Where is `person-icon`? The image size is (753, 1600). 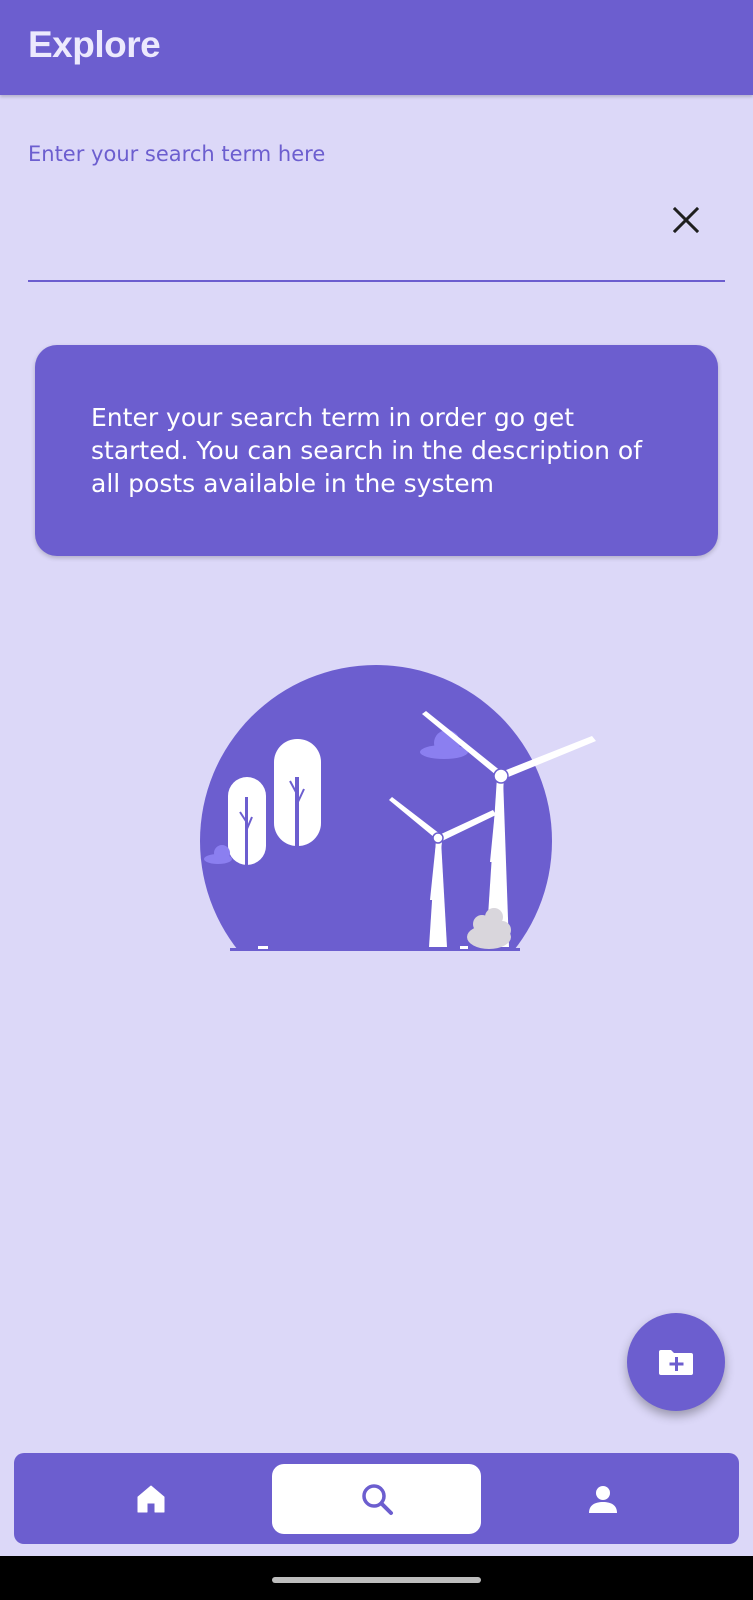
person-icon is located at coordinates (602, 1499).